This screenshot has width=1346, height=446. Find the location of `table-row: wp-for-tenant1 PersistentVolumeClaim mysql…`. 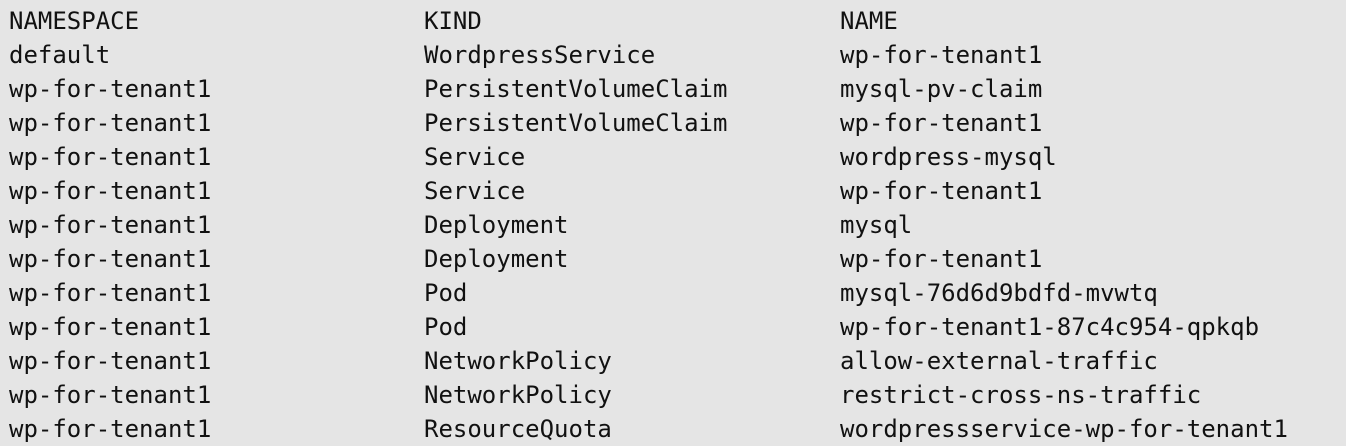

table-row: wp-for-tenant1 PersistentVolumeClaim mysql… is located at coordinates (525, 89).